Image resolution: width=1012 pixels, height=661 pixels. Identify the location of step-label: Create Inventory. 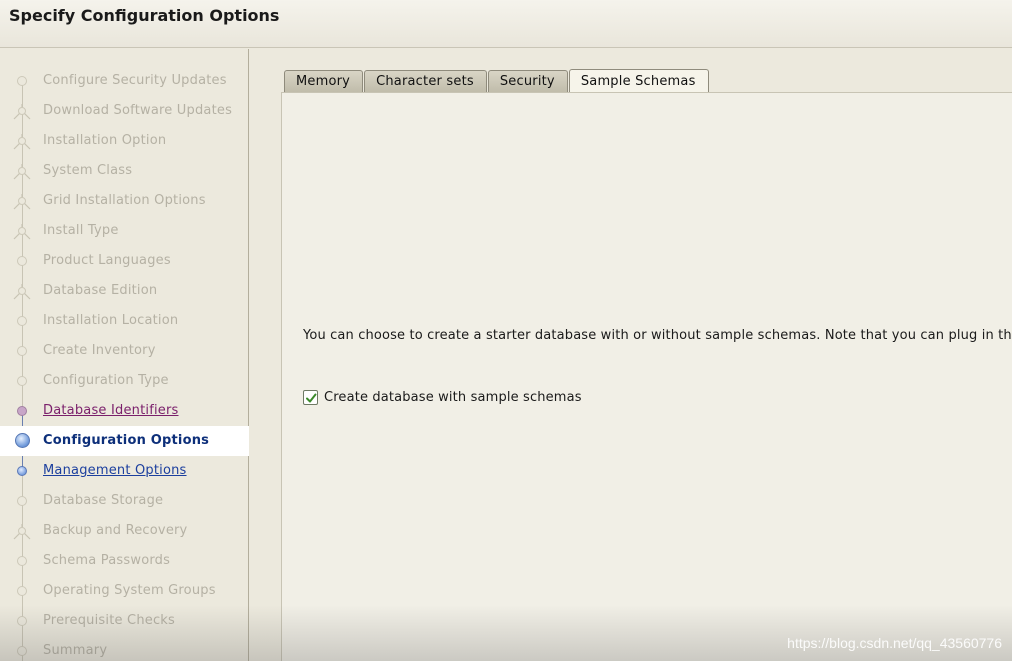
(99, 350).